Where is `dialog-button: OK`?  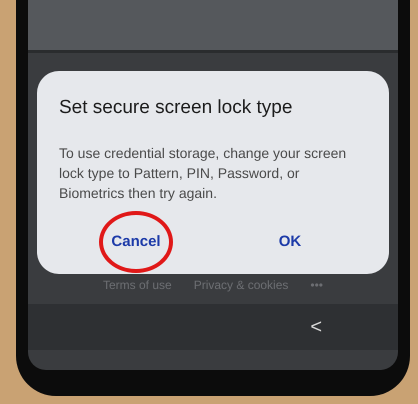 dialog-button: OK is located at coordinates (290, 241).